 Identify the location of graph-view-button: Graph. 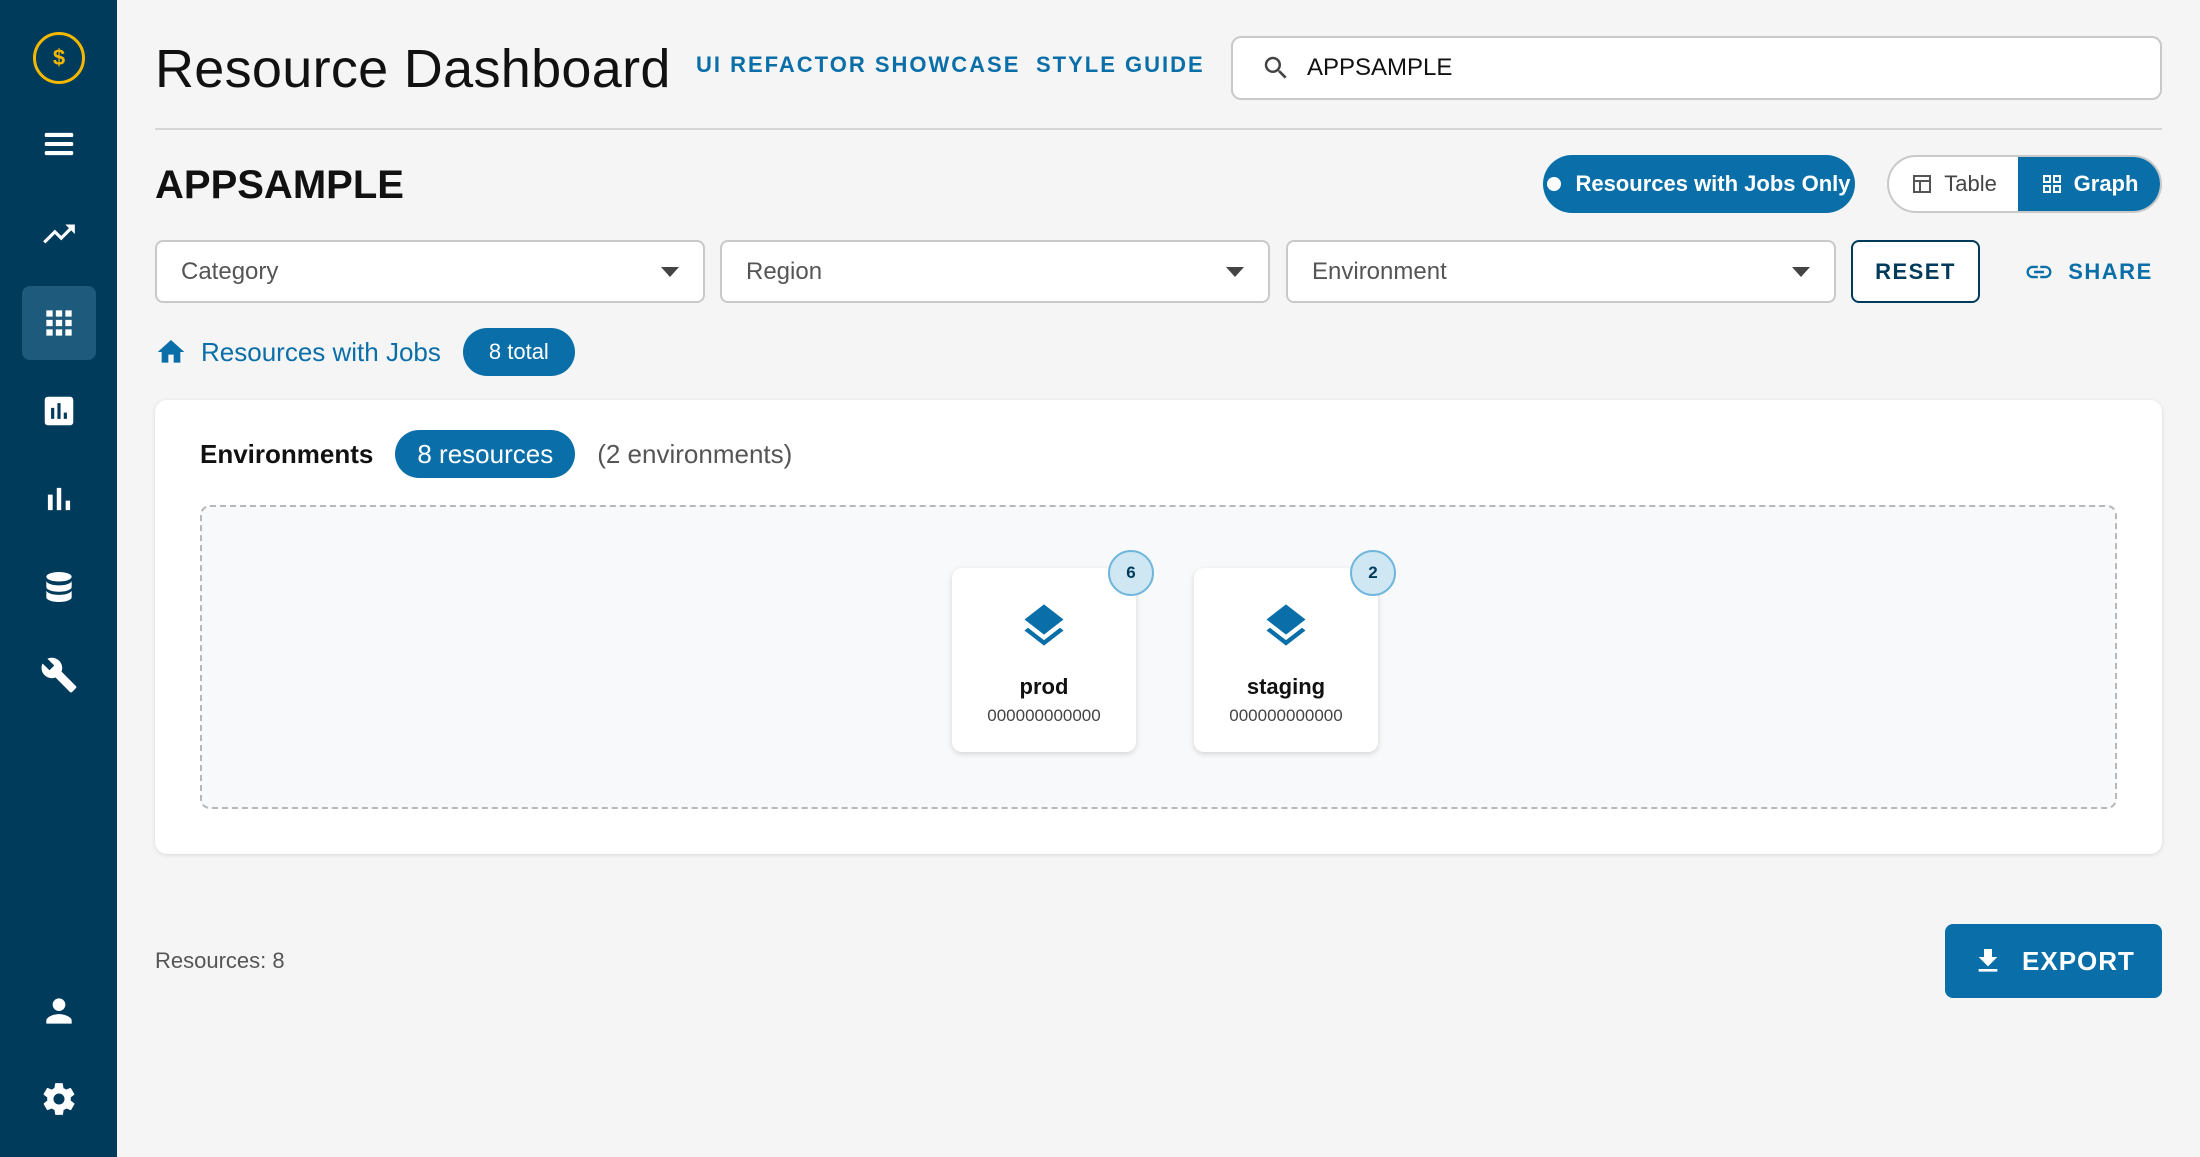
(2089, 184).